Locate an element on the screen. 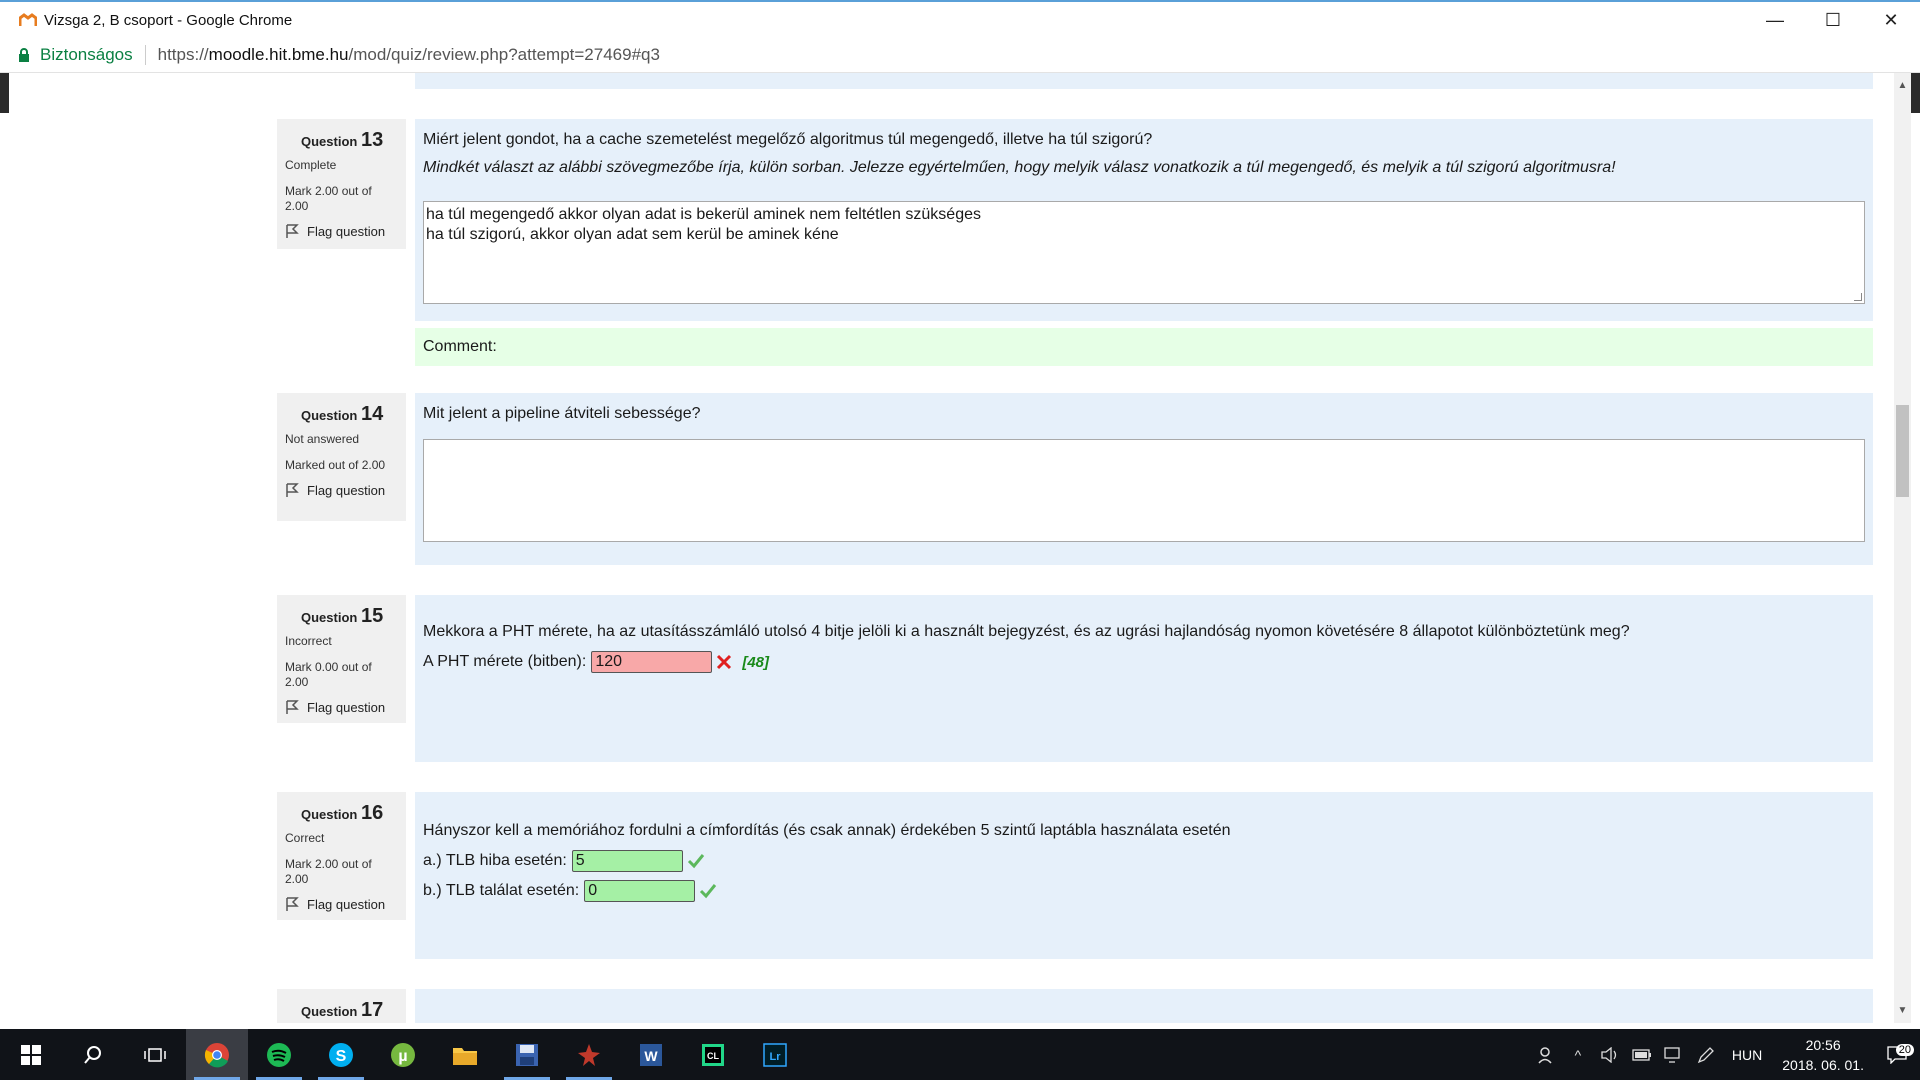 The height and width of the screenshot is (1080, 1920). svg-text: µ is located at coordinates (402, 1056).